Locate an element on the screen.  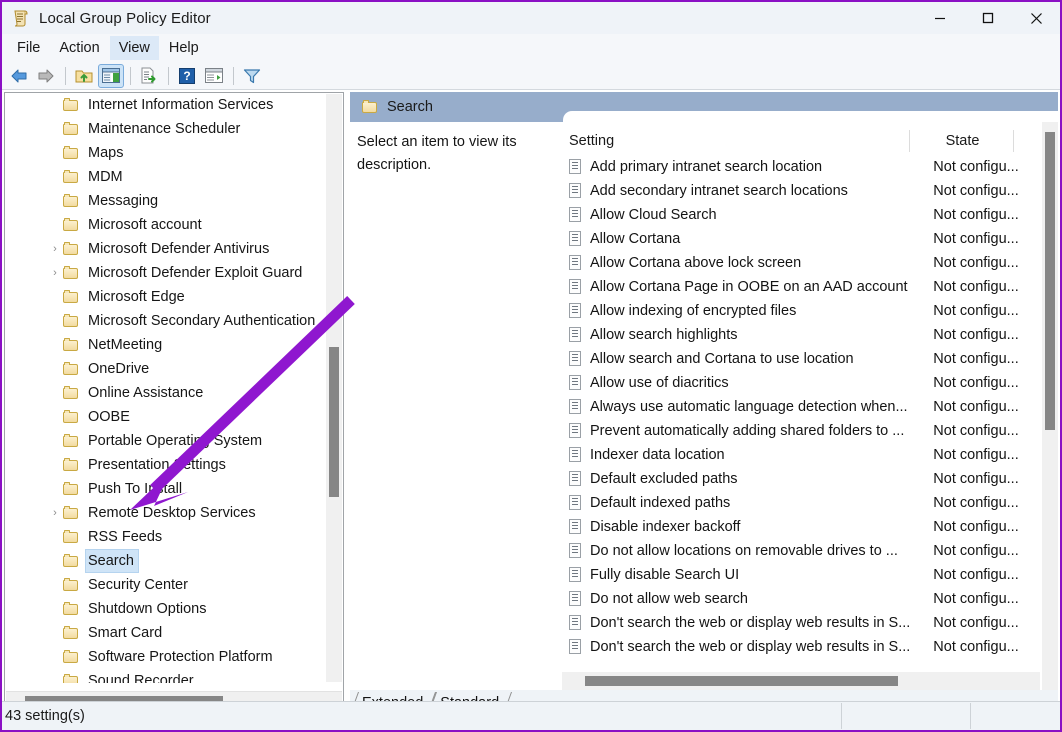
menu-file: File is located at coordinates (28, 48).